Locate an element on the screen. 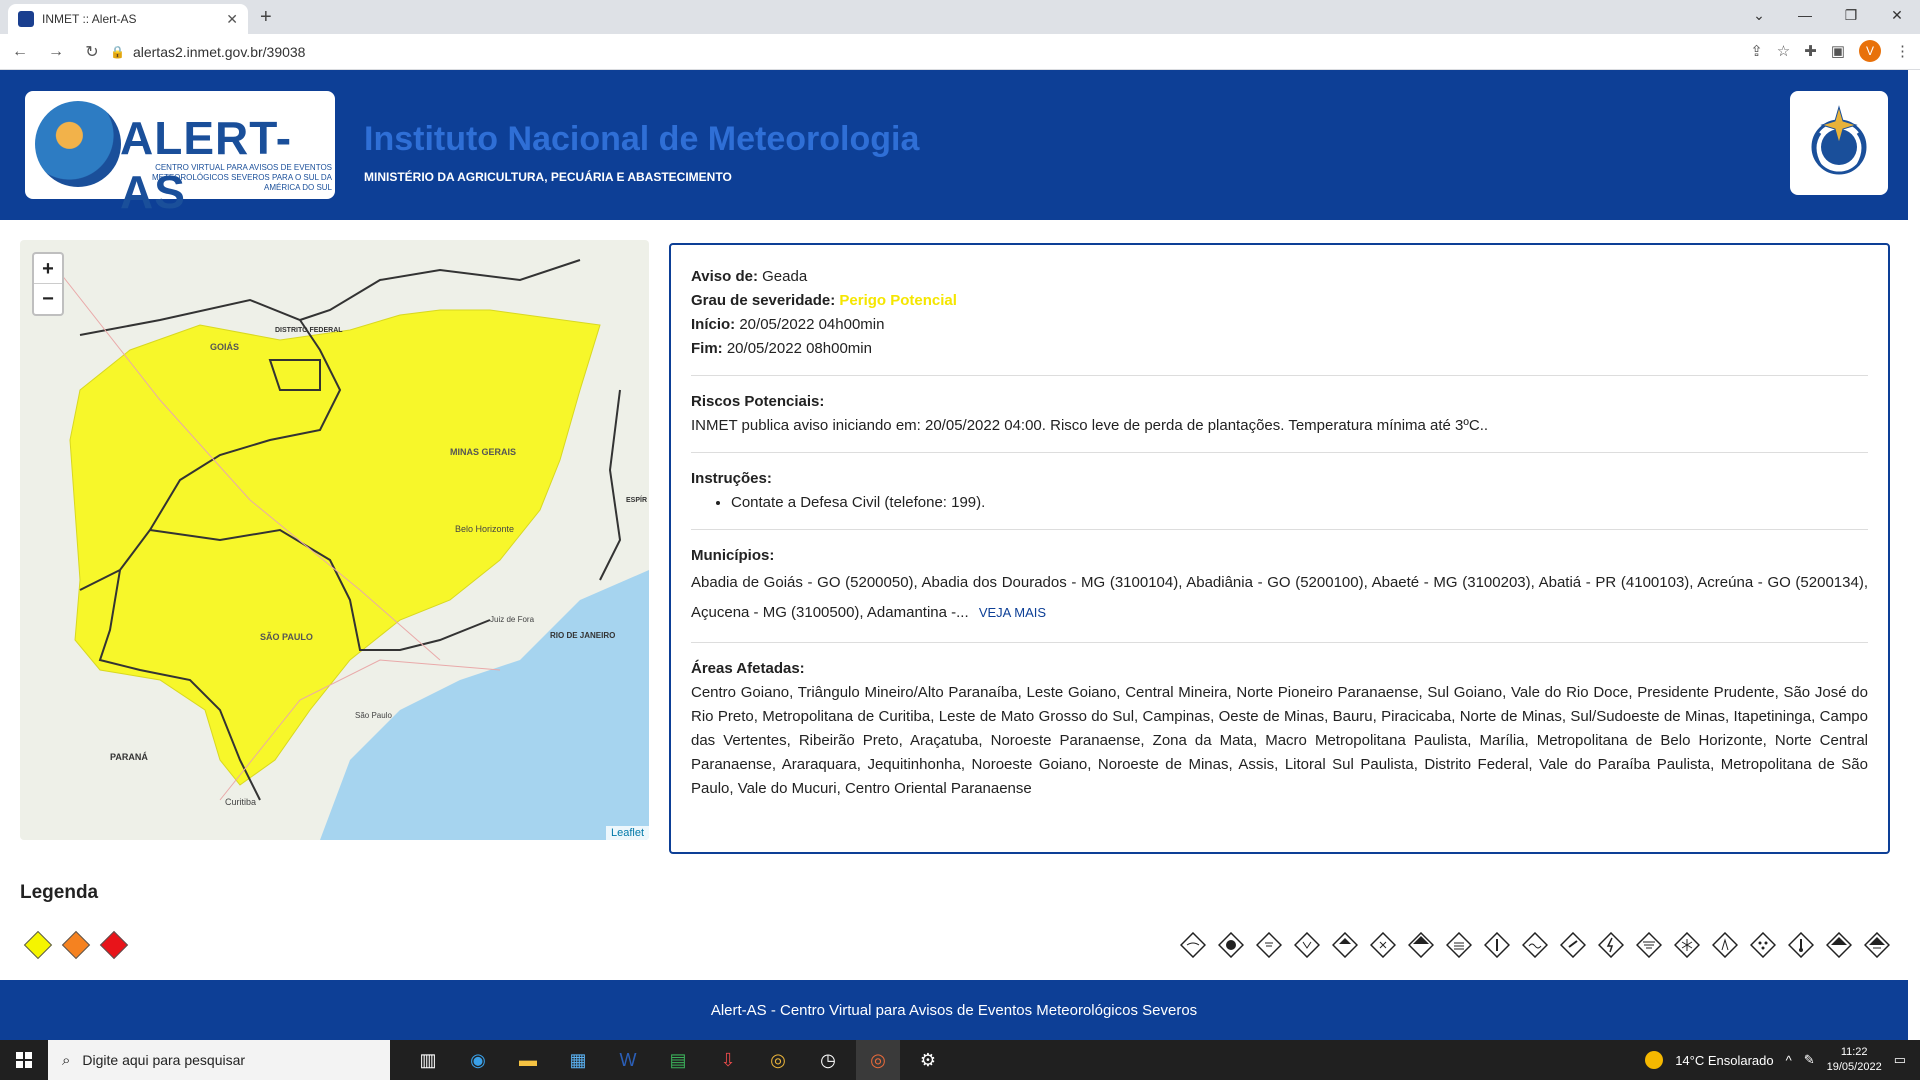 This screenshot has height=1080, width=1920. url-text: alertas2.inmet.gov.br/39038 is located at coordinates (219, 52).